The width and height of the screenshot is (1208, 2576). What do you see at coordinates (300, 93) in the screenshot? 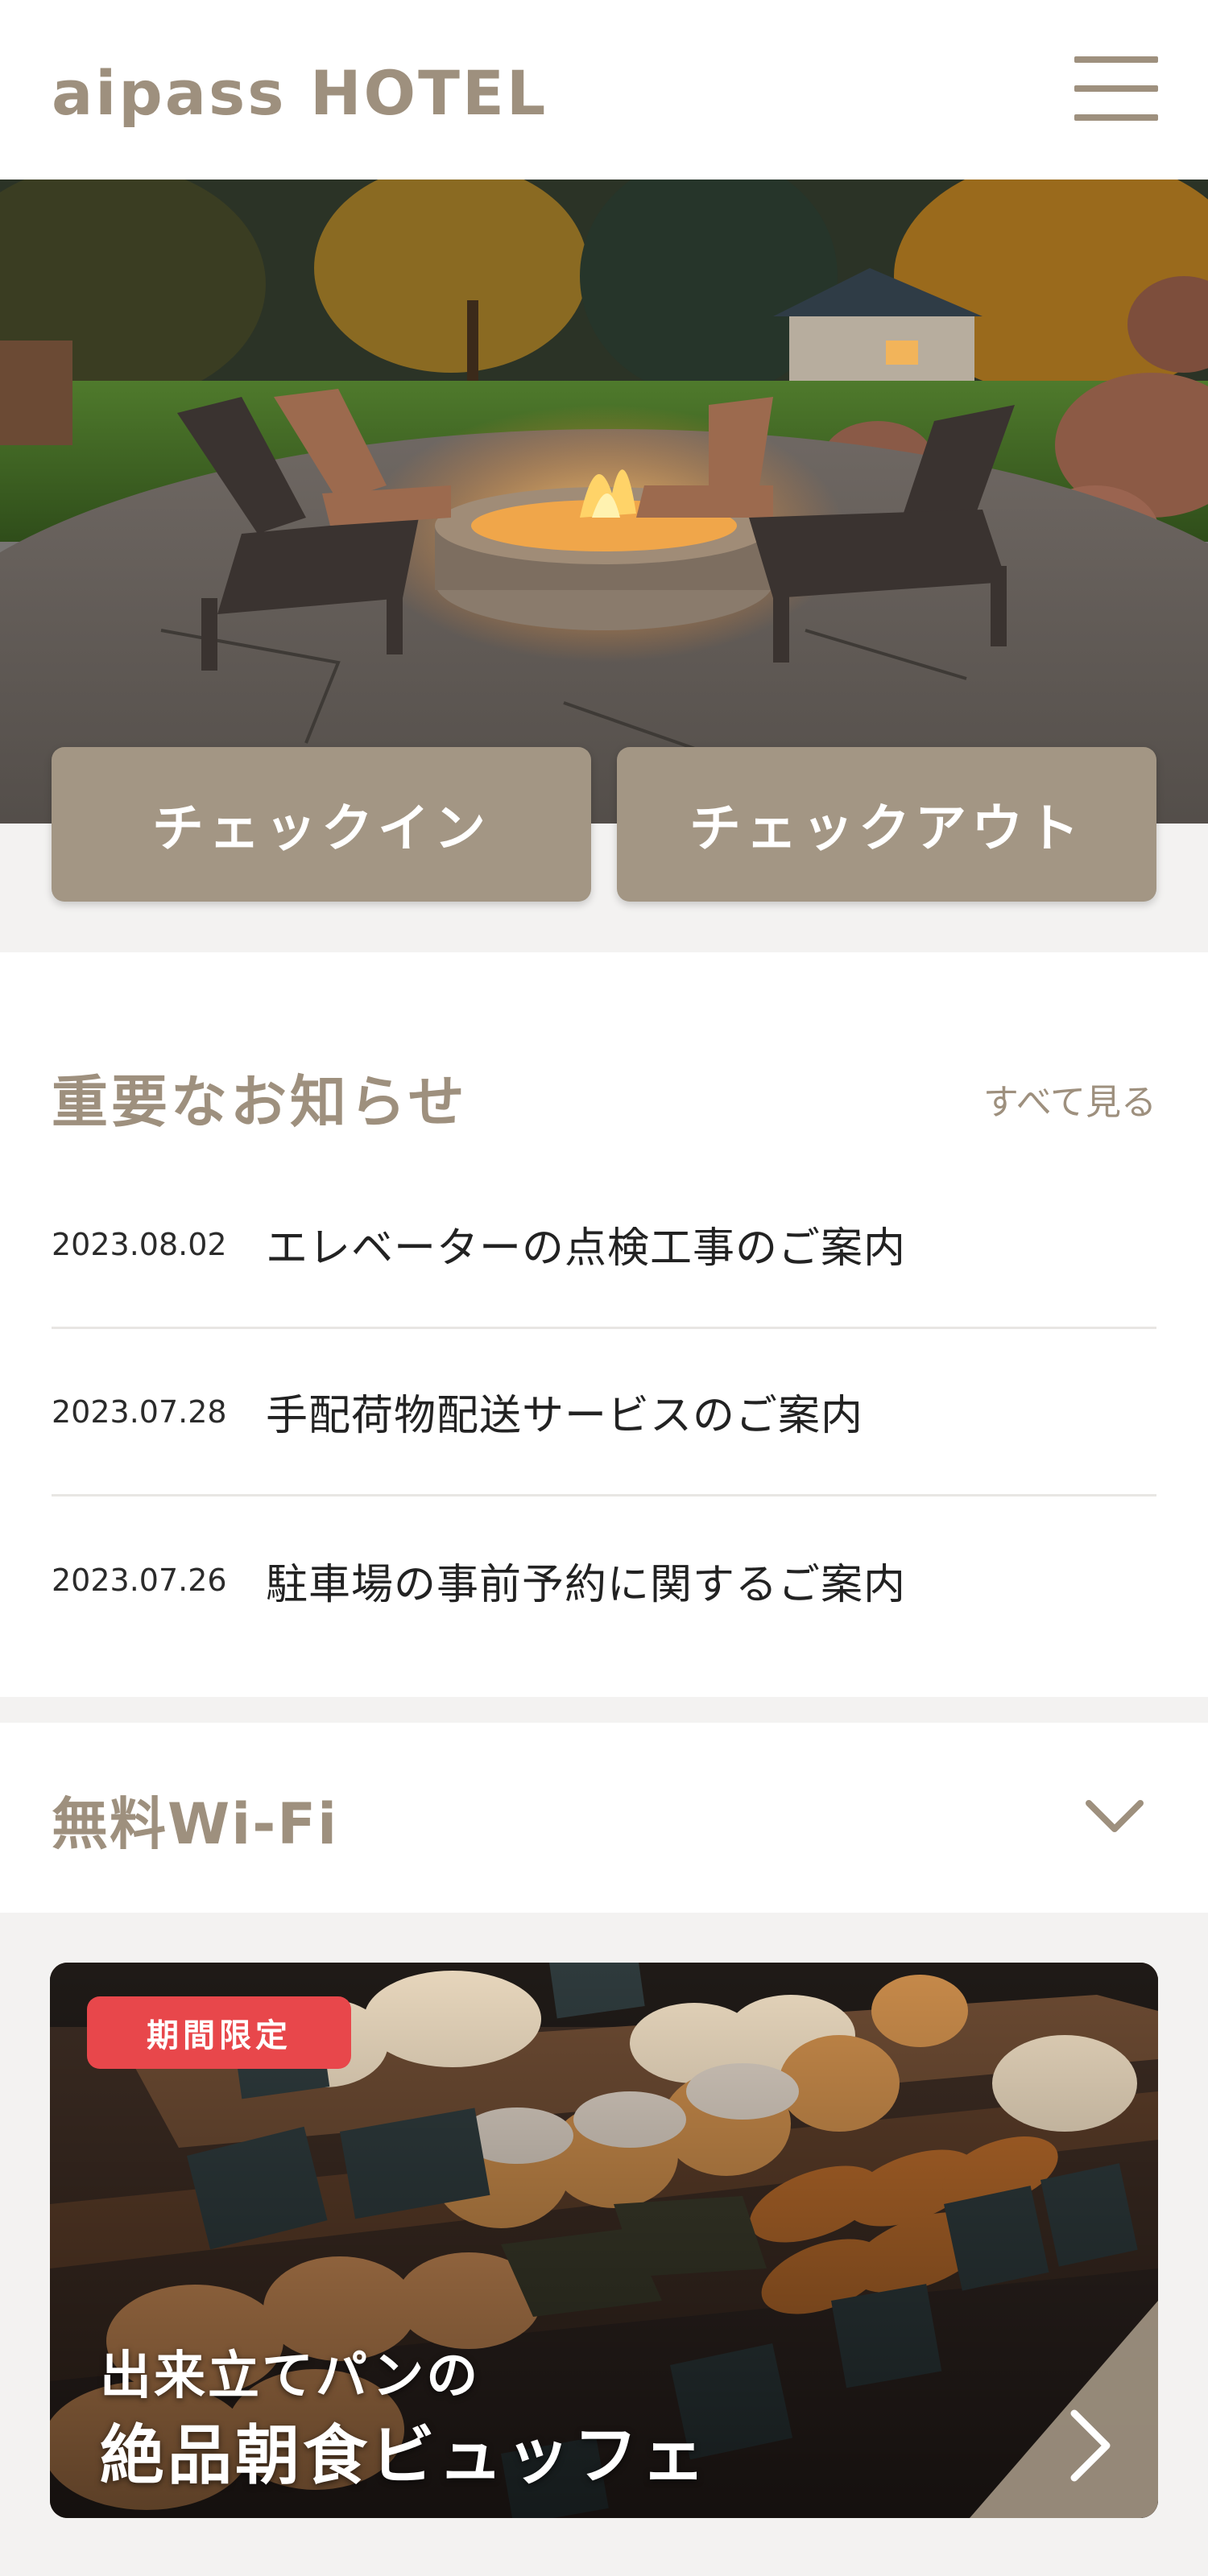
I see `hotel-logo: aipass HOTEL` at bounding box center [300, 93].